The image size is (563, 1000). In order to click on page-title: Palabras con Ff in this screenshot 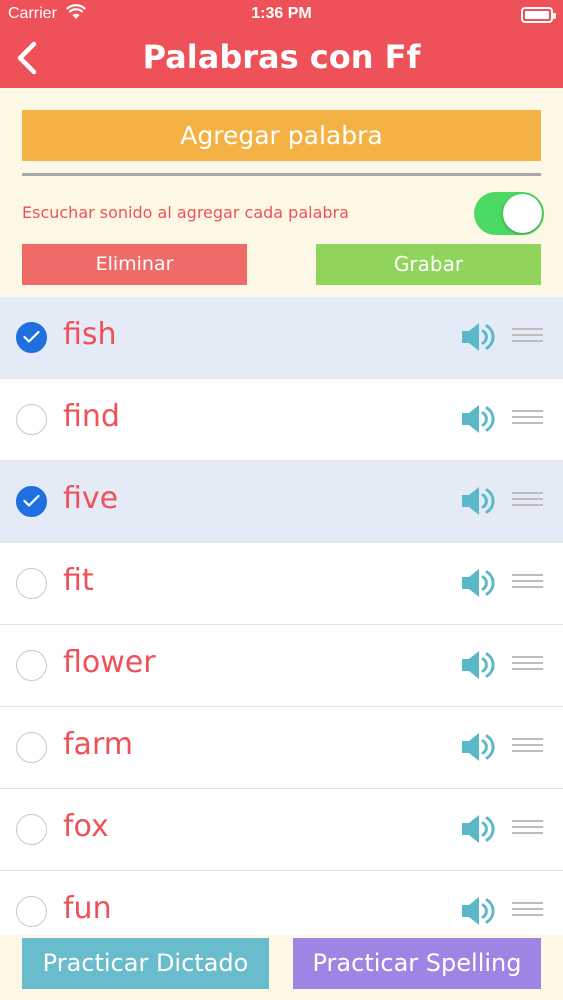, I will do `click(281, 57)`.